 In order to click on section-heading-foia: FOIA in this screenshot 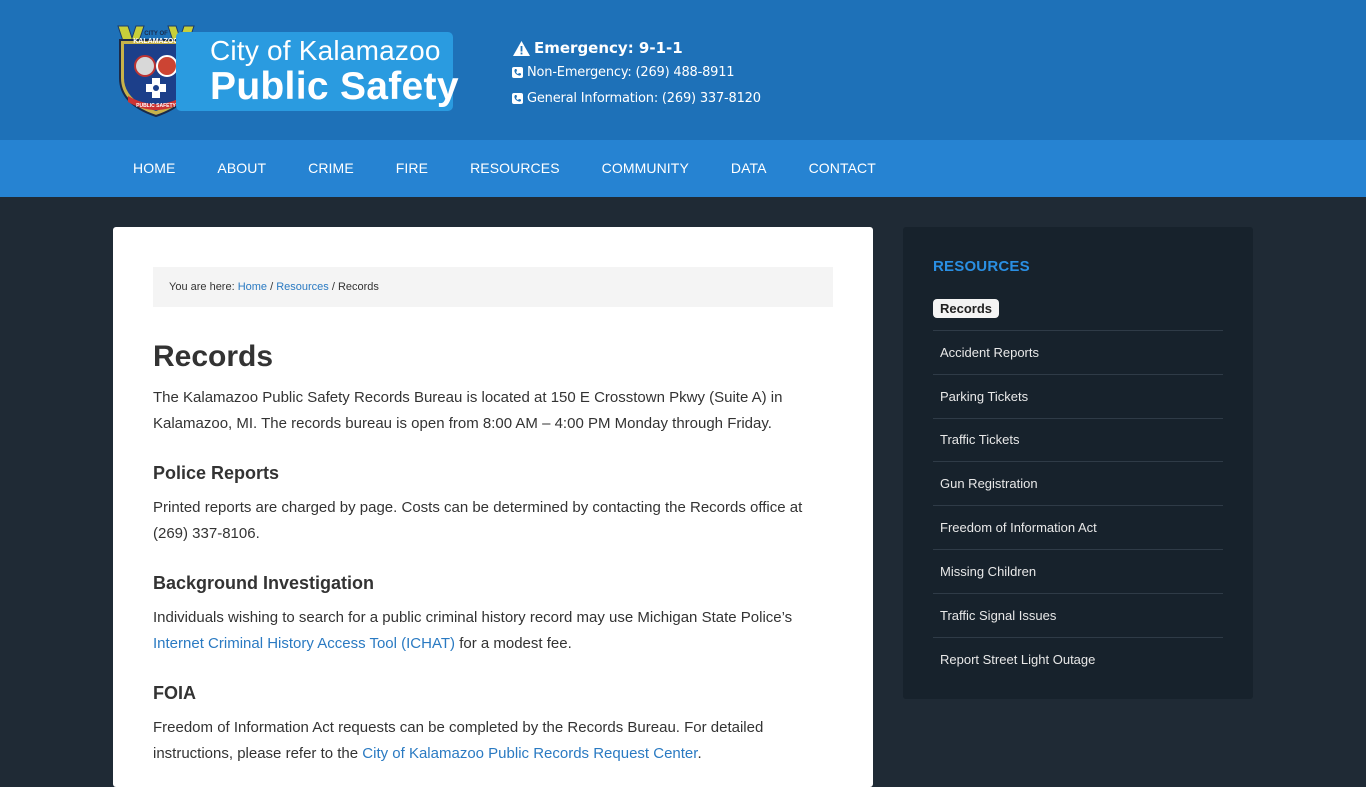, I will do `click(174, 693)`.